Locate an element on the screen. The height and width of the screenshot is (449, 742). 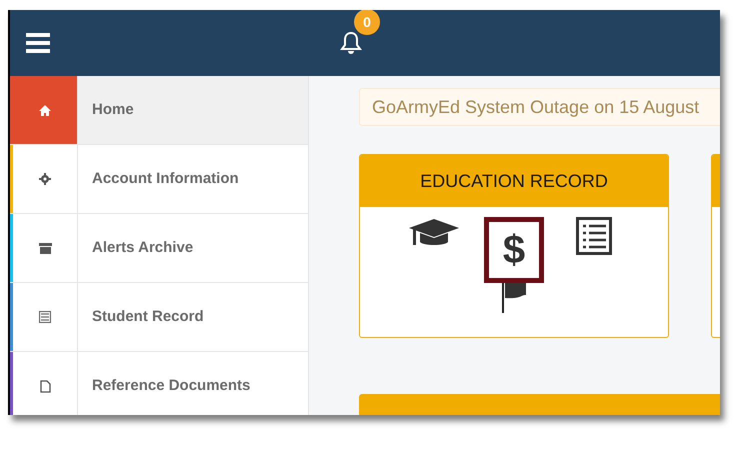
sidebar-label: Reference Documents is located at coordinates (171, 386).